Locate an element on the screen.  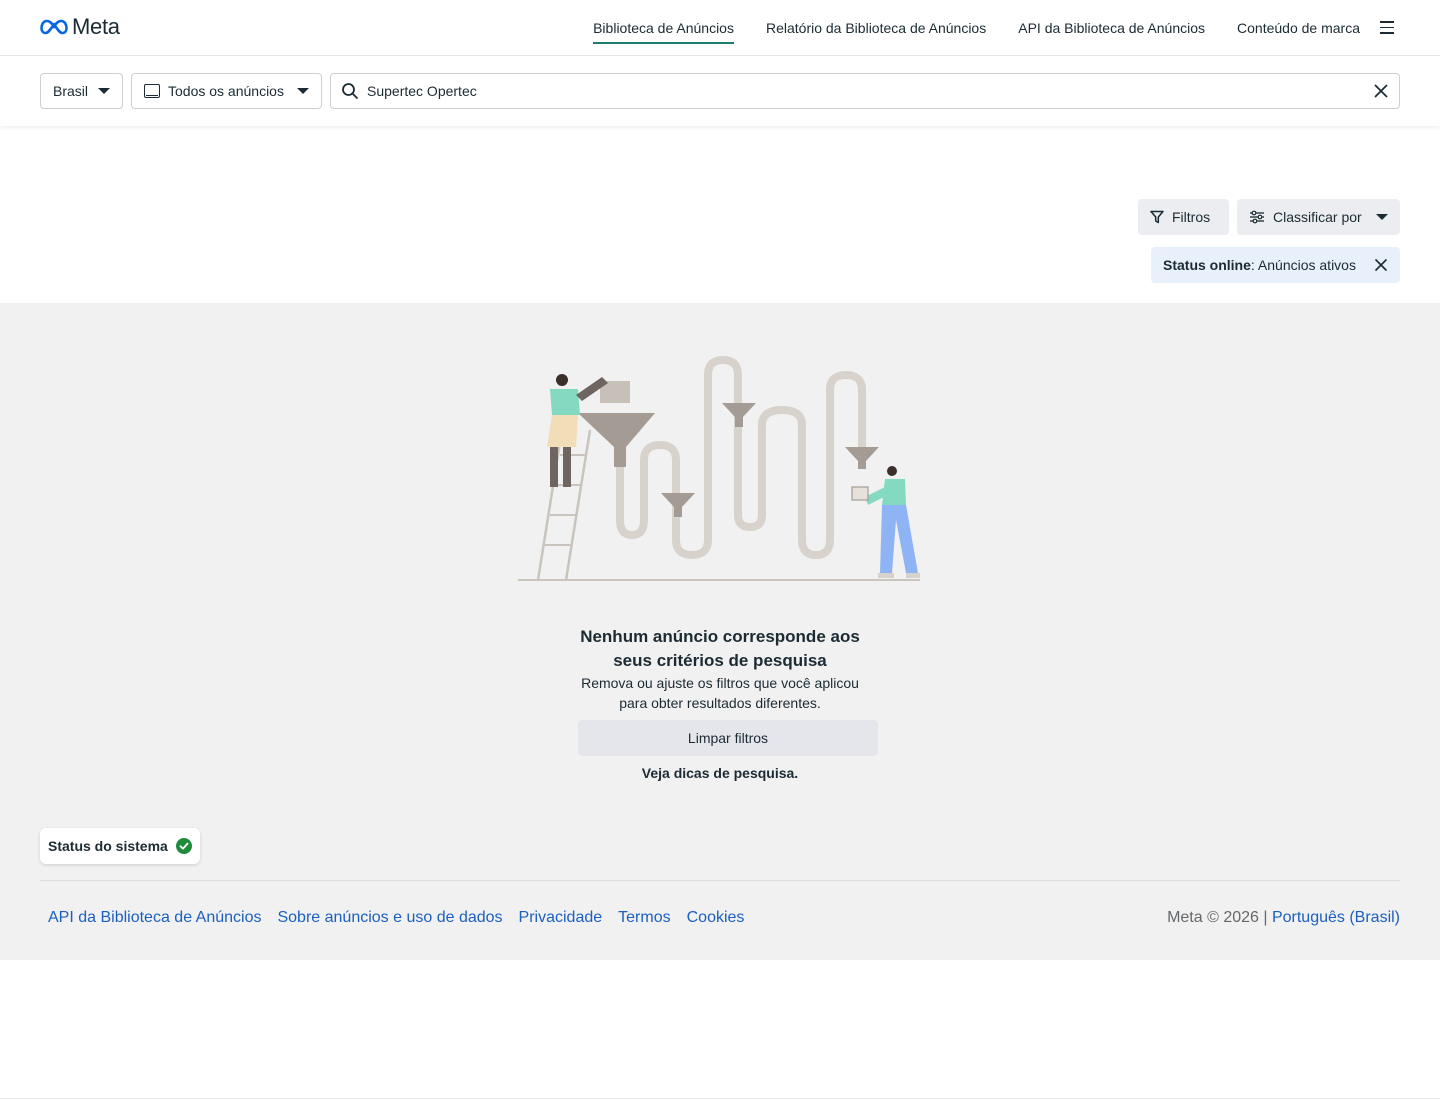
footer-link-ad-library-api: API da Biblioteca de Anúncios is located at coordinates (154, 918).